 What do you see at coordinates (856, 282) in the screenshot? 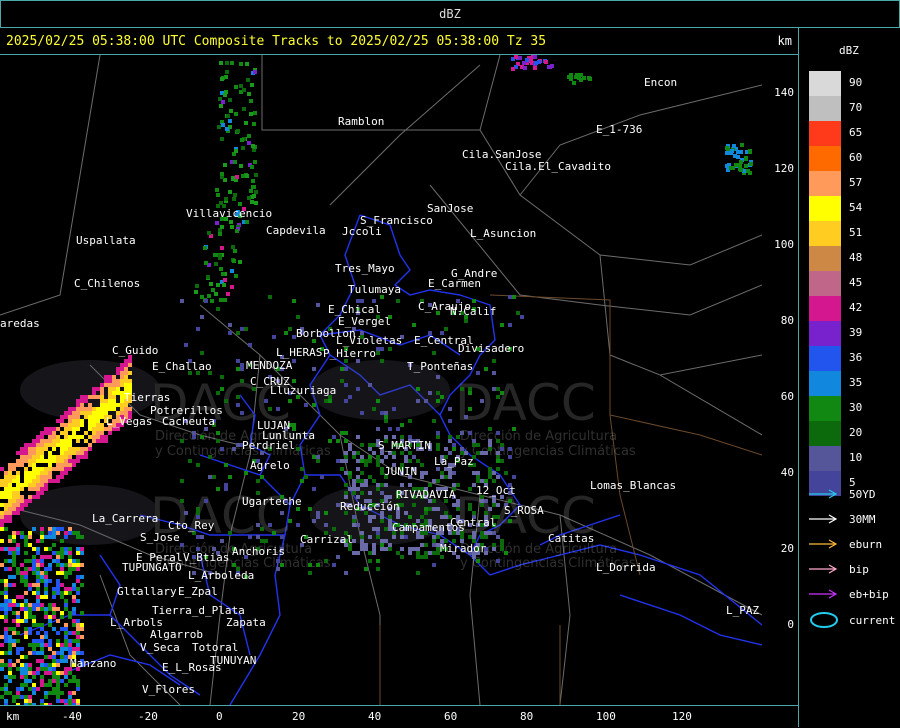
I see `legend-value-45: 45` at bounding box center [856, 282].